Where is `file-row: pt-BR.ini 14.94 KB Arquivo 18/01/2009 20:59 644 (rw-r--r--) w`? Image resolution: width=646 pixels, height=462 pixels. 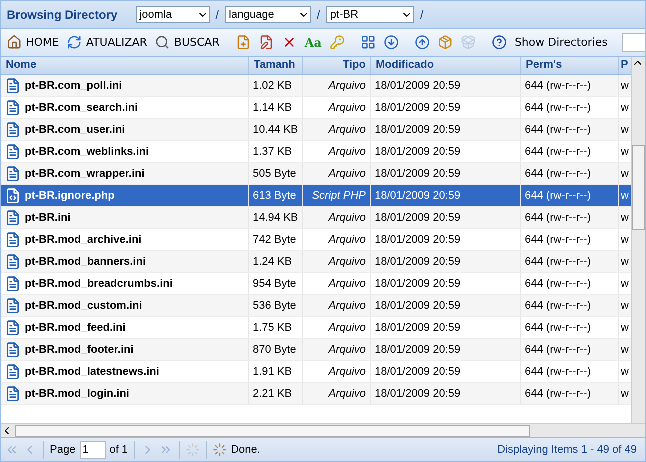 file-row: pt-BR.ini 14.94 KB Arquivo 18/01/2009 20:59 644 (rw-r--r--) w is located at coordinates (316, 218).